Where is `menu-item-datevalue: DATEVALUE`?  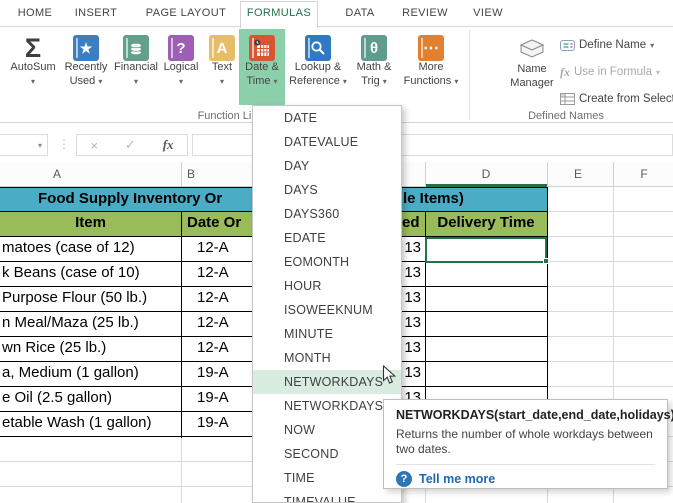
menu-item-datevalue: DATEVALUE is located at coordinates (327, 142).